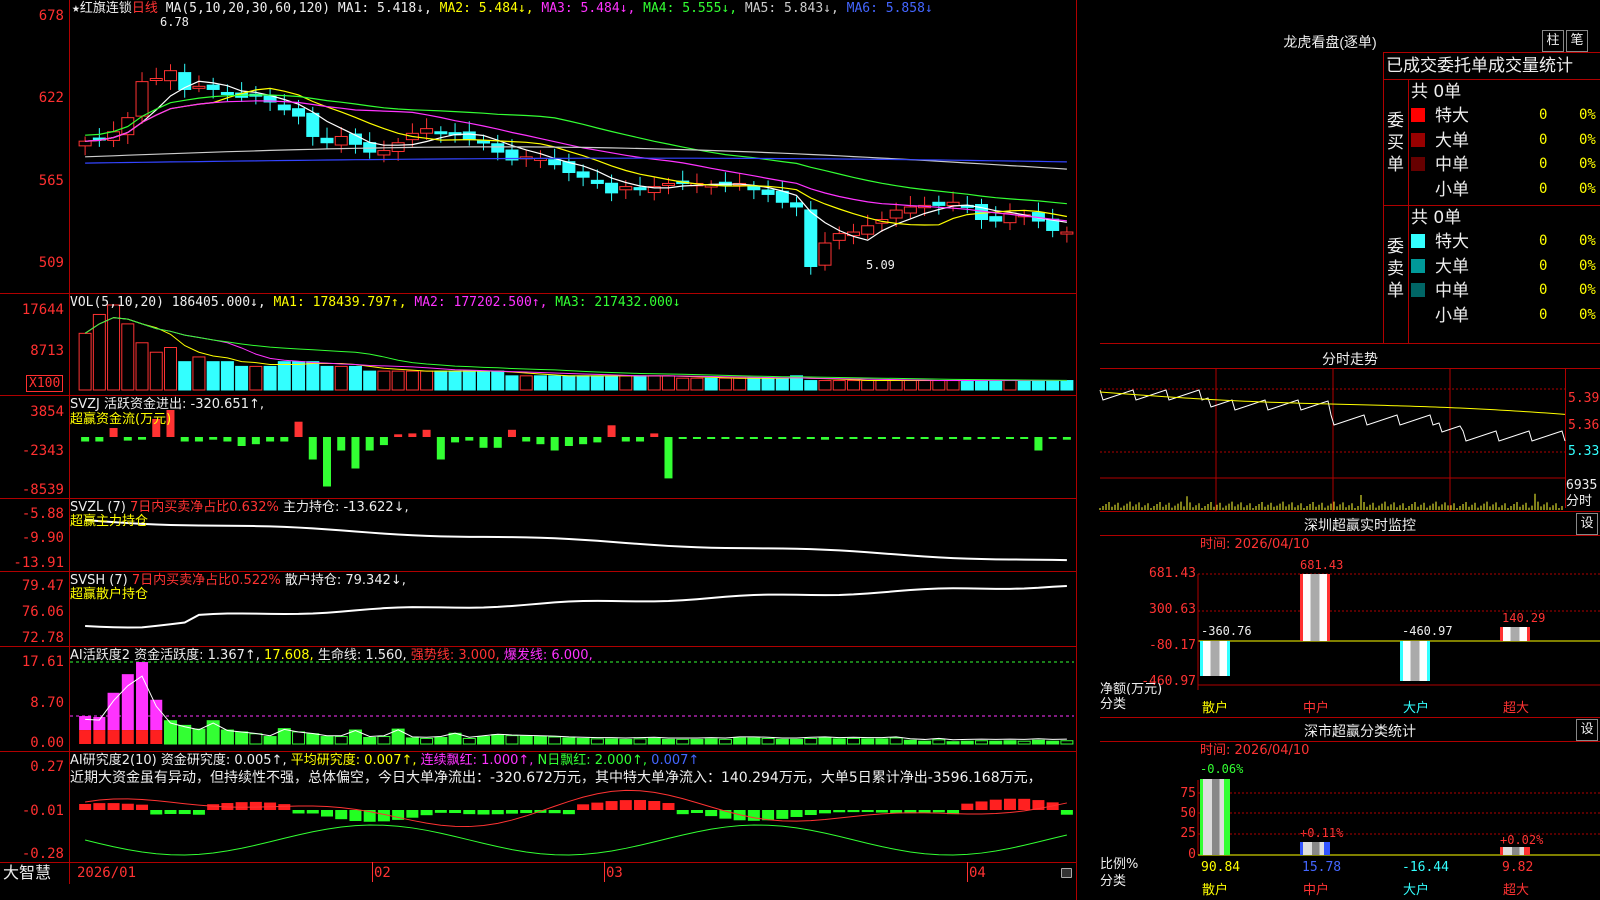 This screenshot has height=900, width=1600. What do you see at coordinates (174, 22) in the screenshot?
I see `high-price-label: 6.78` at bounding box center [174, 22].